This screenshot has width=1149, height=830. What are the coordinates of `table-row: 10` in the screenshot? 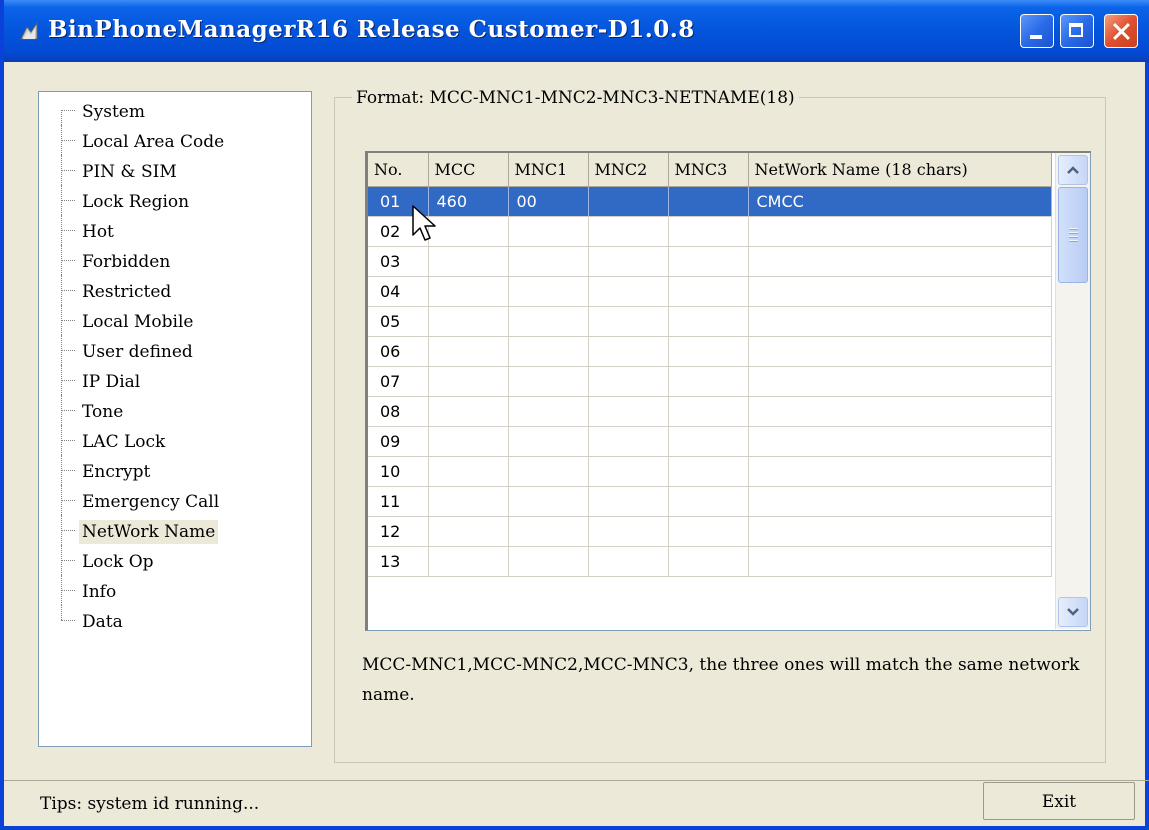 It's located at (710, 471).